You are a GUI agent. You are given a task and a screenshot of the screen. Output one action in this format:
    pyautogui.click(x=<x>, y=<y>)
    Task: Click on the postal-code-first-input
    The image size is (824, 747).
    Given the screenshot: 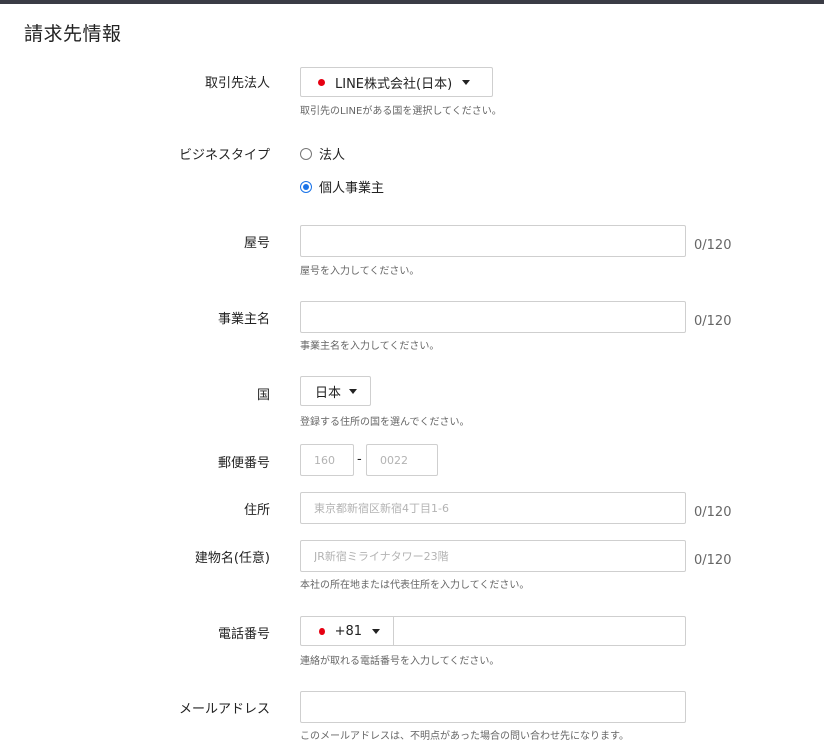 What is the action you would take?
    pyautogui.click(x=327, y=460)
    